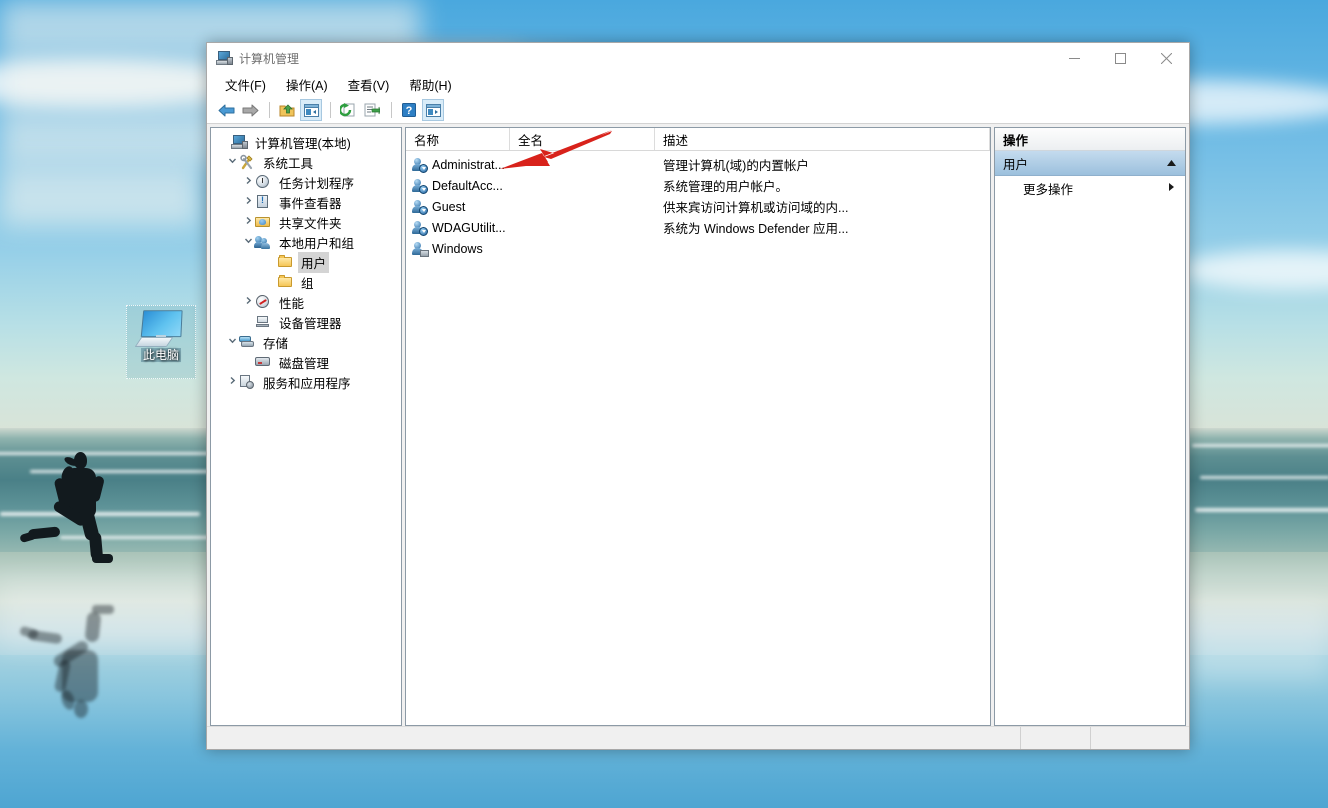 This screenshot has height=808, width=1328. Describe the element at coordinates (458, 139) in the screenshot. I see `column-header-name: 名称` at that location.